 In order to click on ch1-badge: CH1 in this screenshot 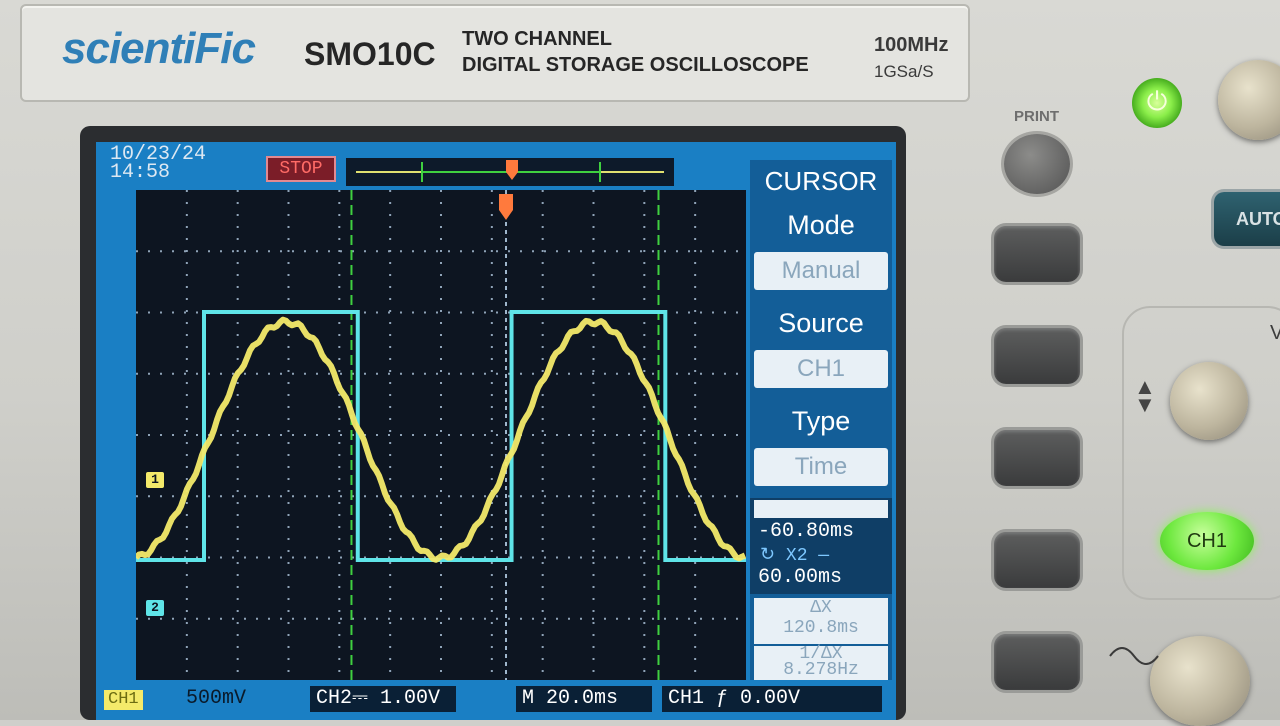, I will do `click(123, 700)`.